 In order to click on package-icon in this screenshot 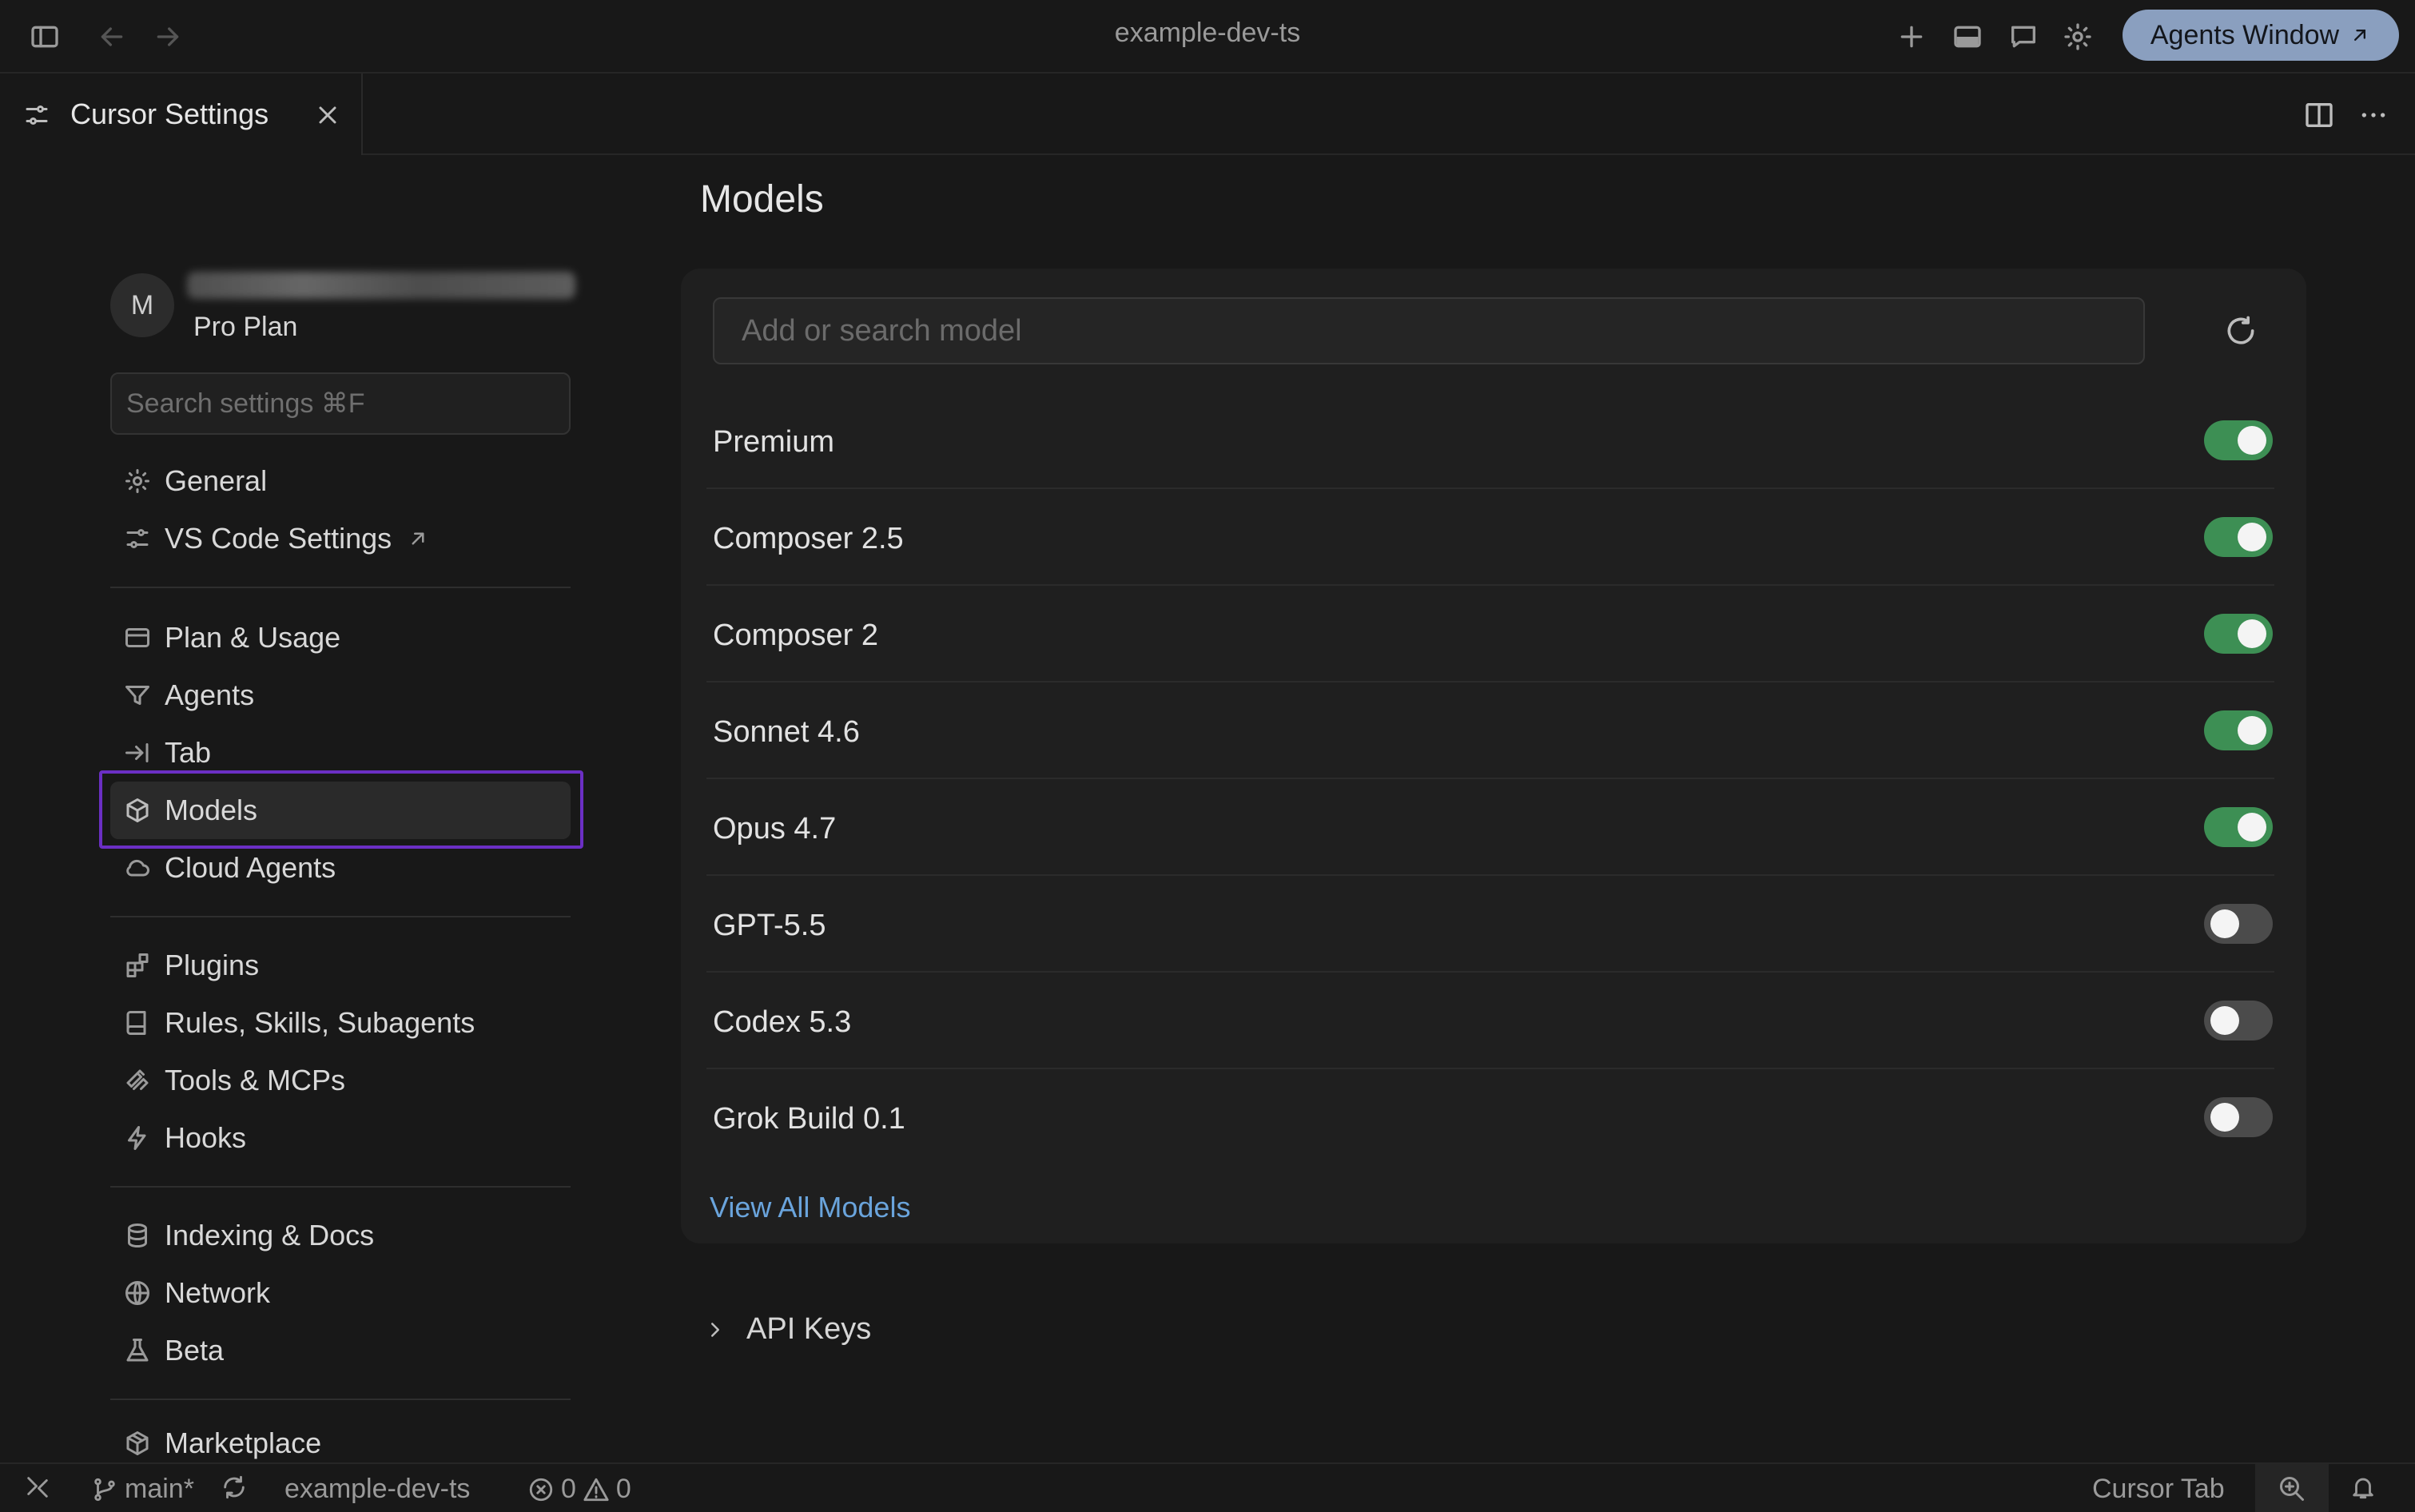, I will do `click(138, 1443)`.